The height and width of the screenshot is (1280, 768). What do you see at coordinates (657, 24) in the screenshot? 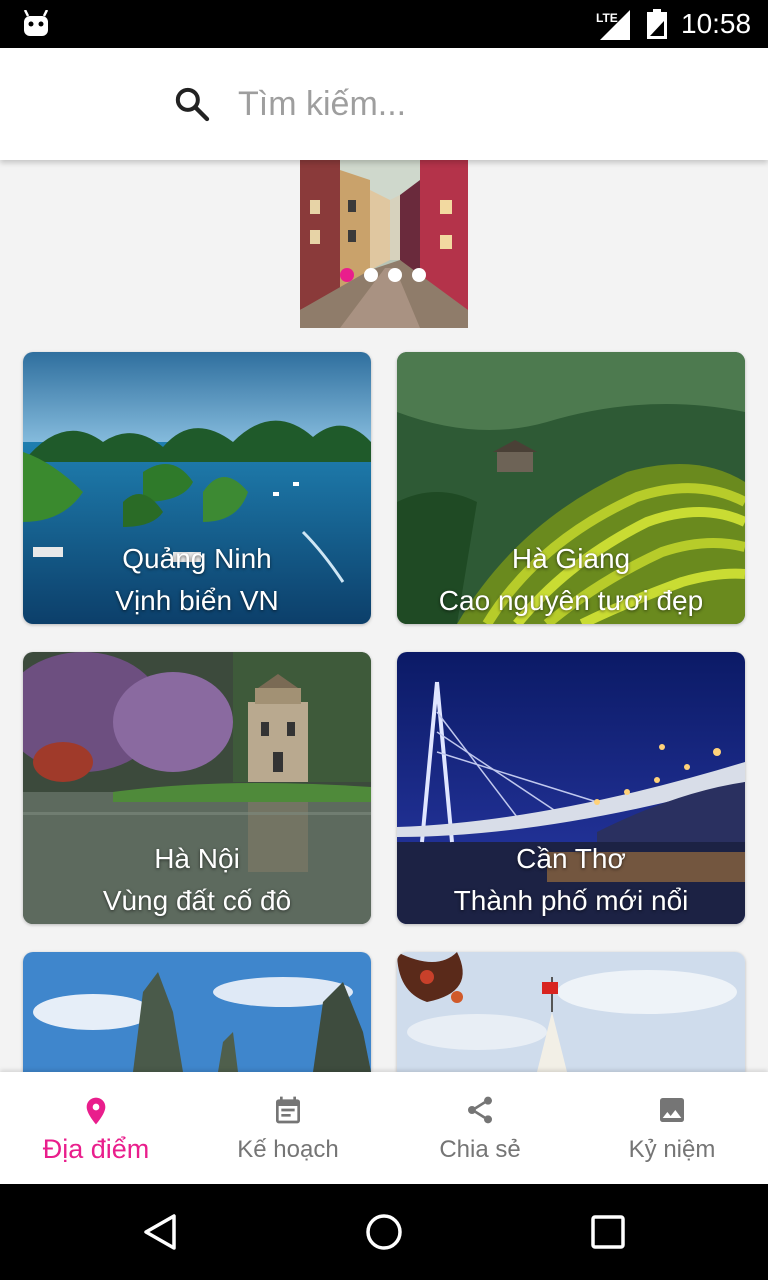
I see `battery-icon` at bounding box center [657, 24].